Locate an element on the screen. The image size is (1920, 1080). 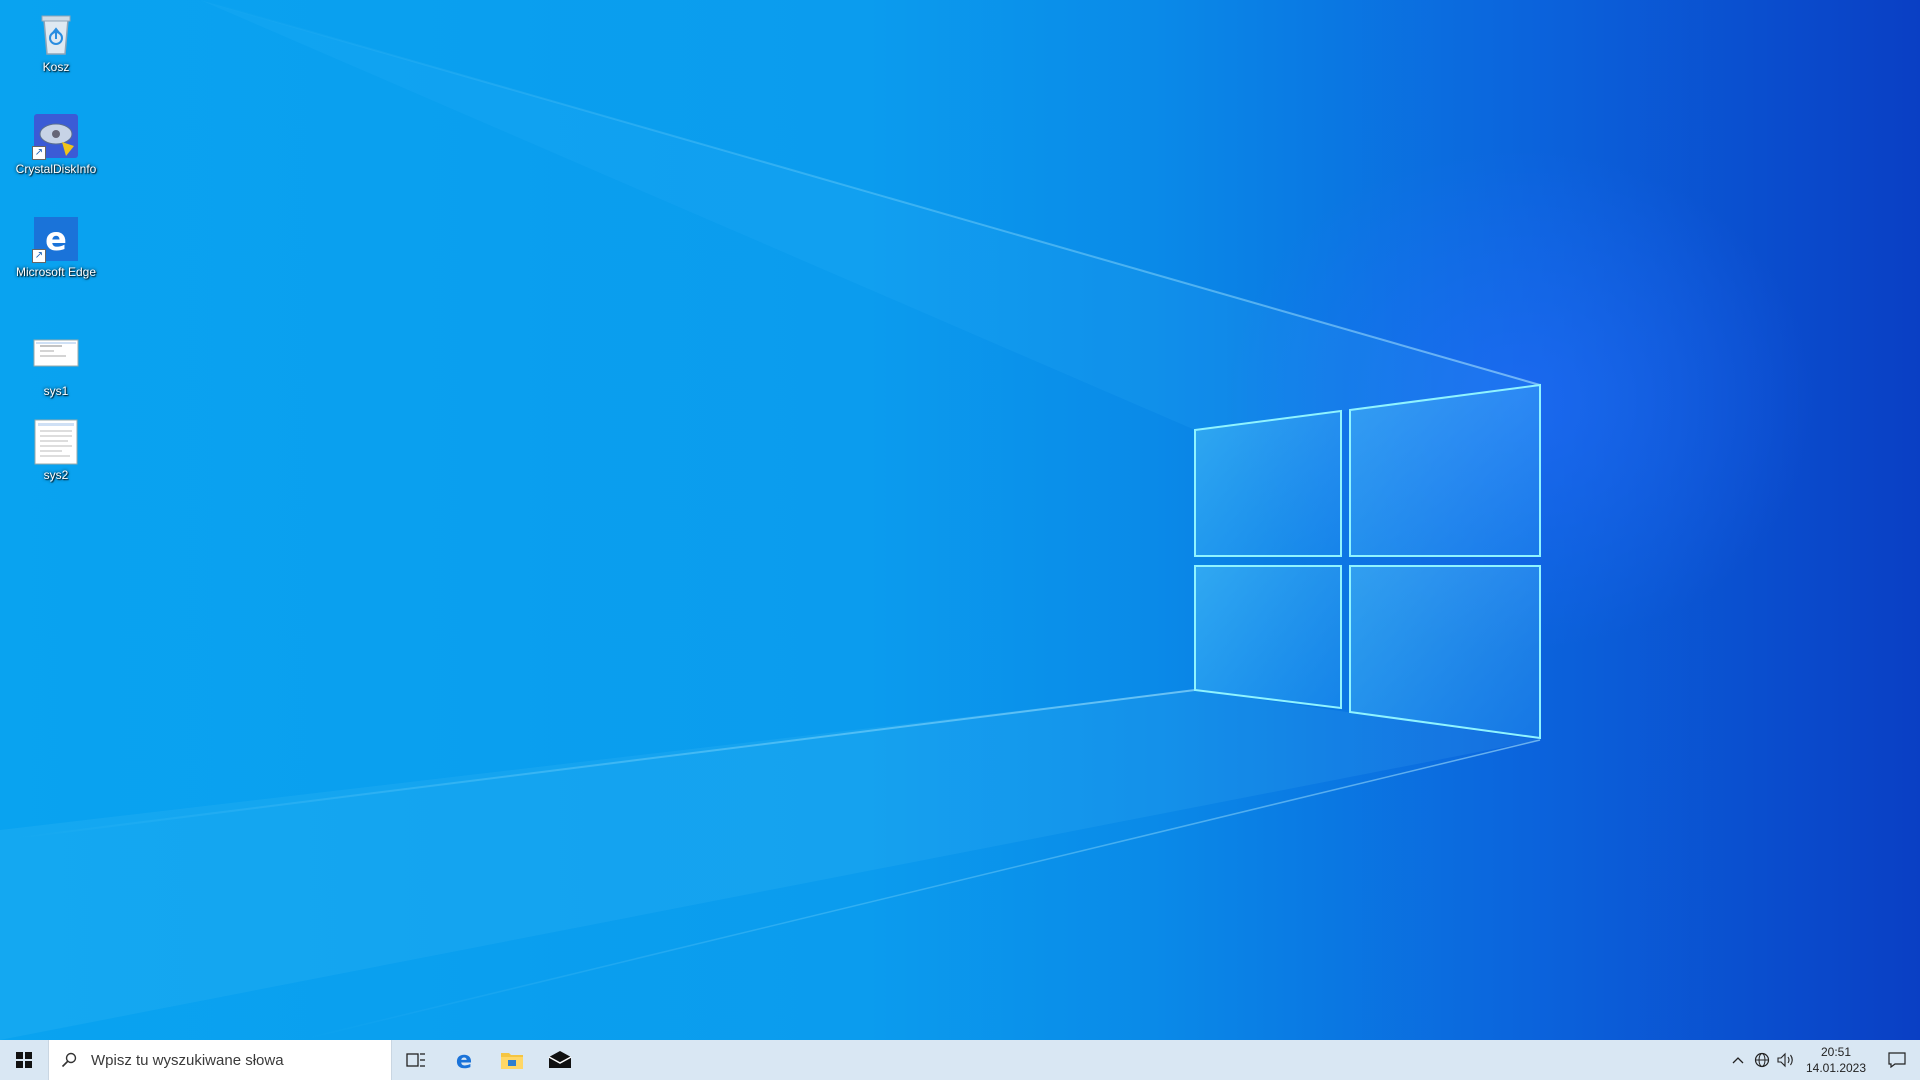
recycle-bin-icon is located at coordinates (56, 34).